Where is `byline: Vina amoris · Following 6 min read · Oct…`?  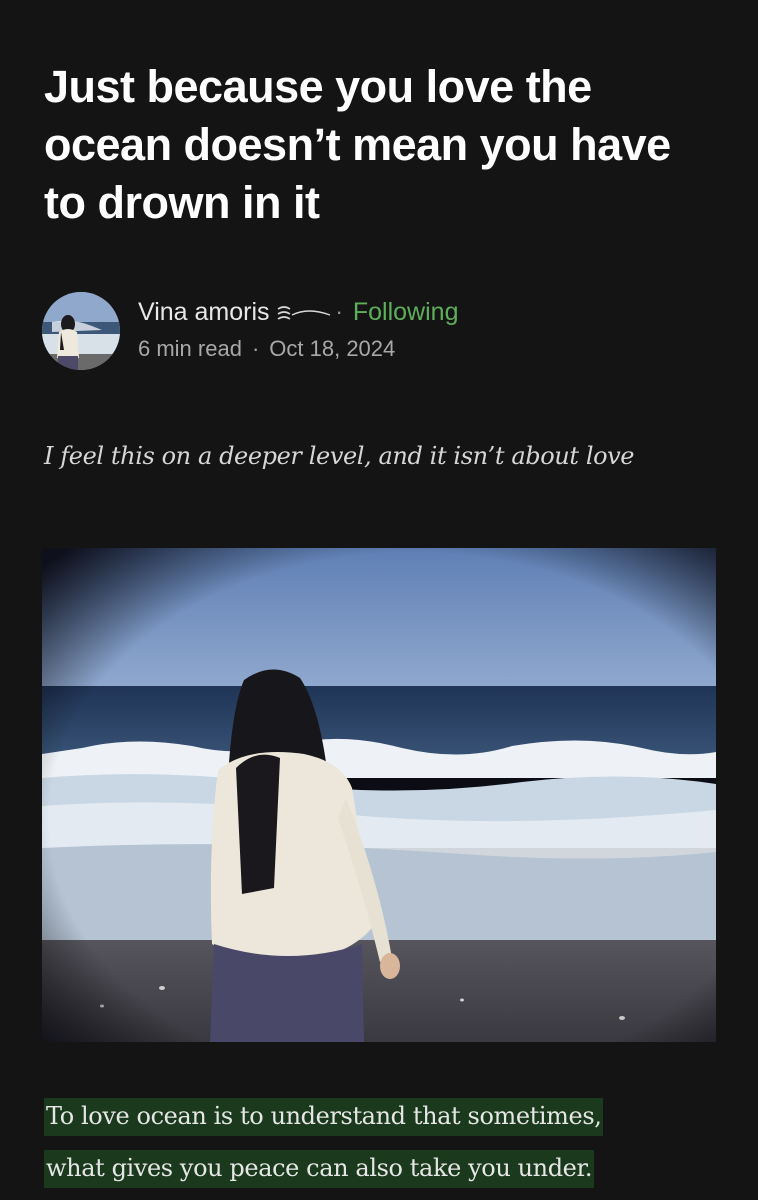 byline: Vina amoris · Following 6 min read · Oct… is located at coordinates (382, 332).